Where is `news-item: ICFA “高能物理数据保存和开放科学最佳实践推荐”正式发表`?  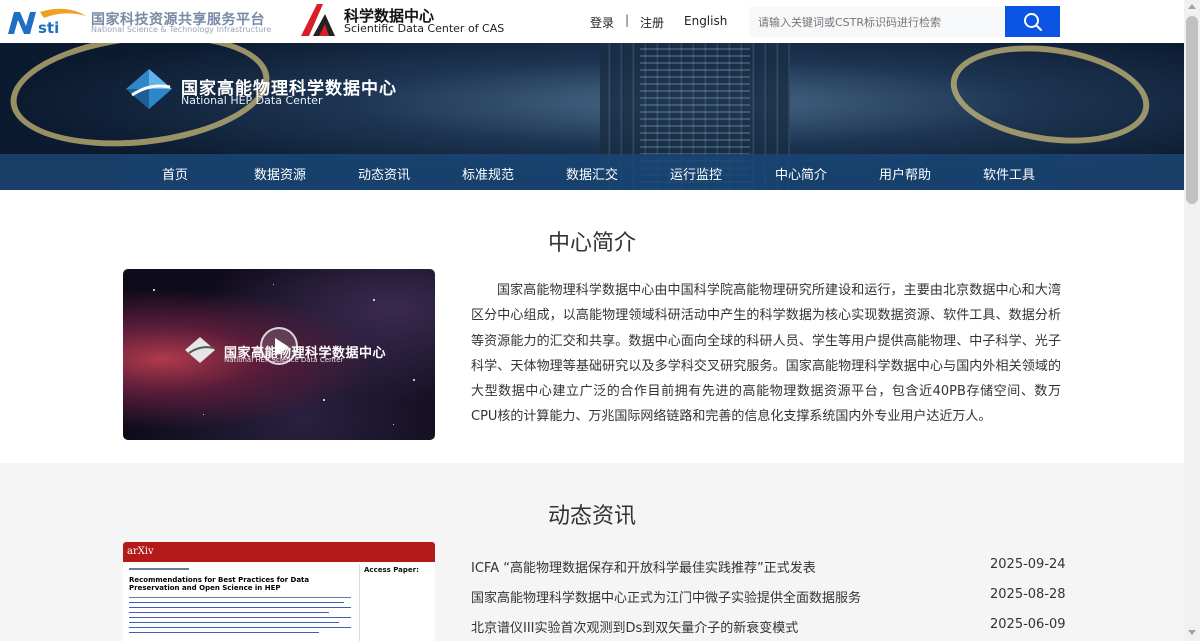
news-item: ICFA “高能物理数据保存和开放科学最佳实践推荐”正式发表 is located at coordinates (706, 566).